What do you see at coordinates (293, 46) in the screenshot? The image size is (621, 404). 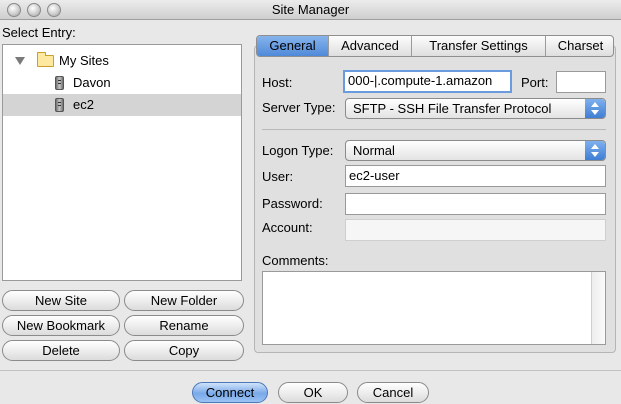 I see `tab-general: General` at bounding box center [293, 46].